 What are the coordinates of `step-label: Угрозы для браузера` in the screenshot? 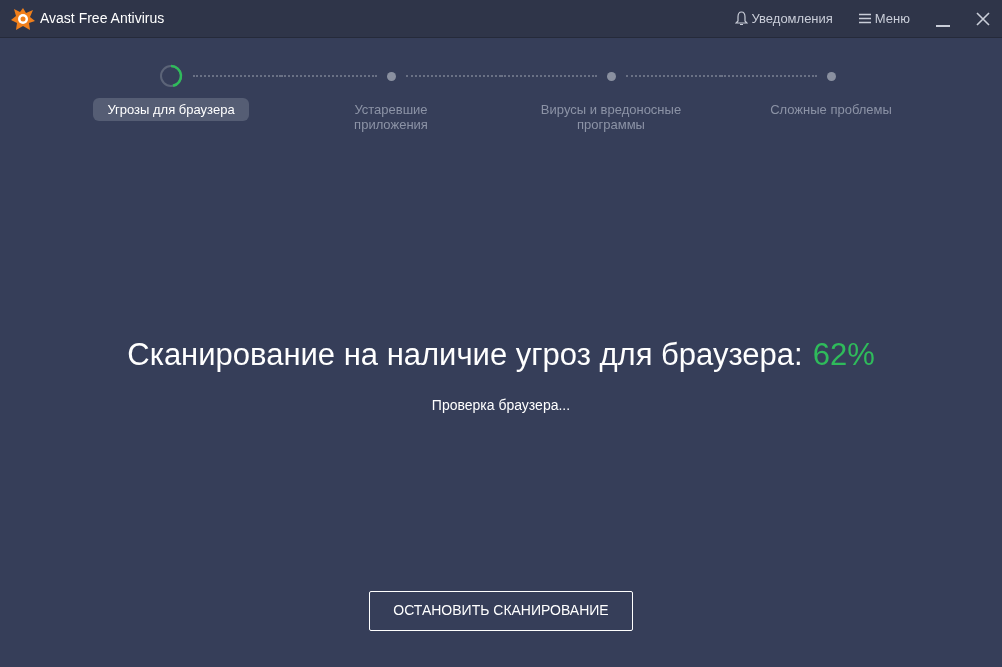 It's located at (171, 109).